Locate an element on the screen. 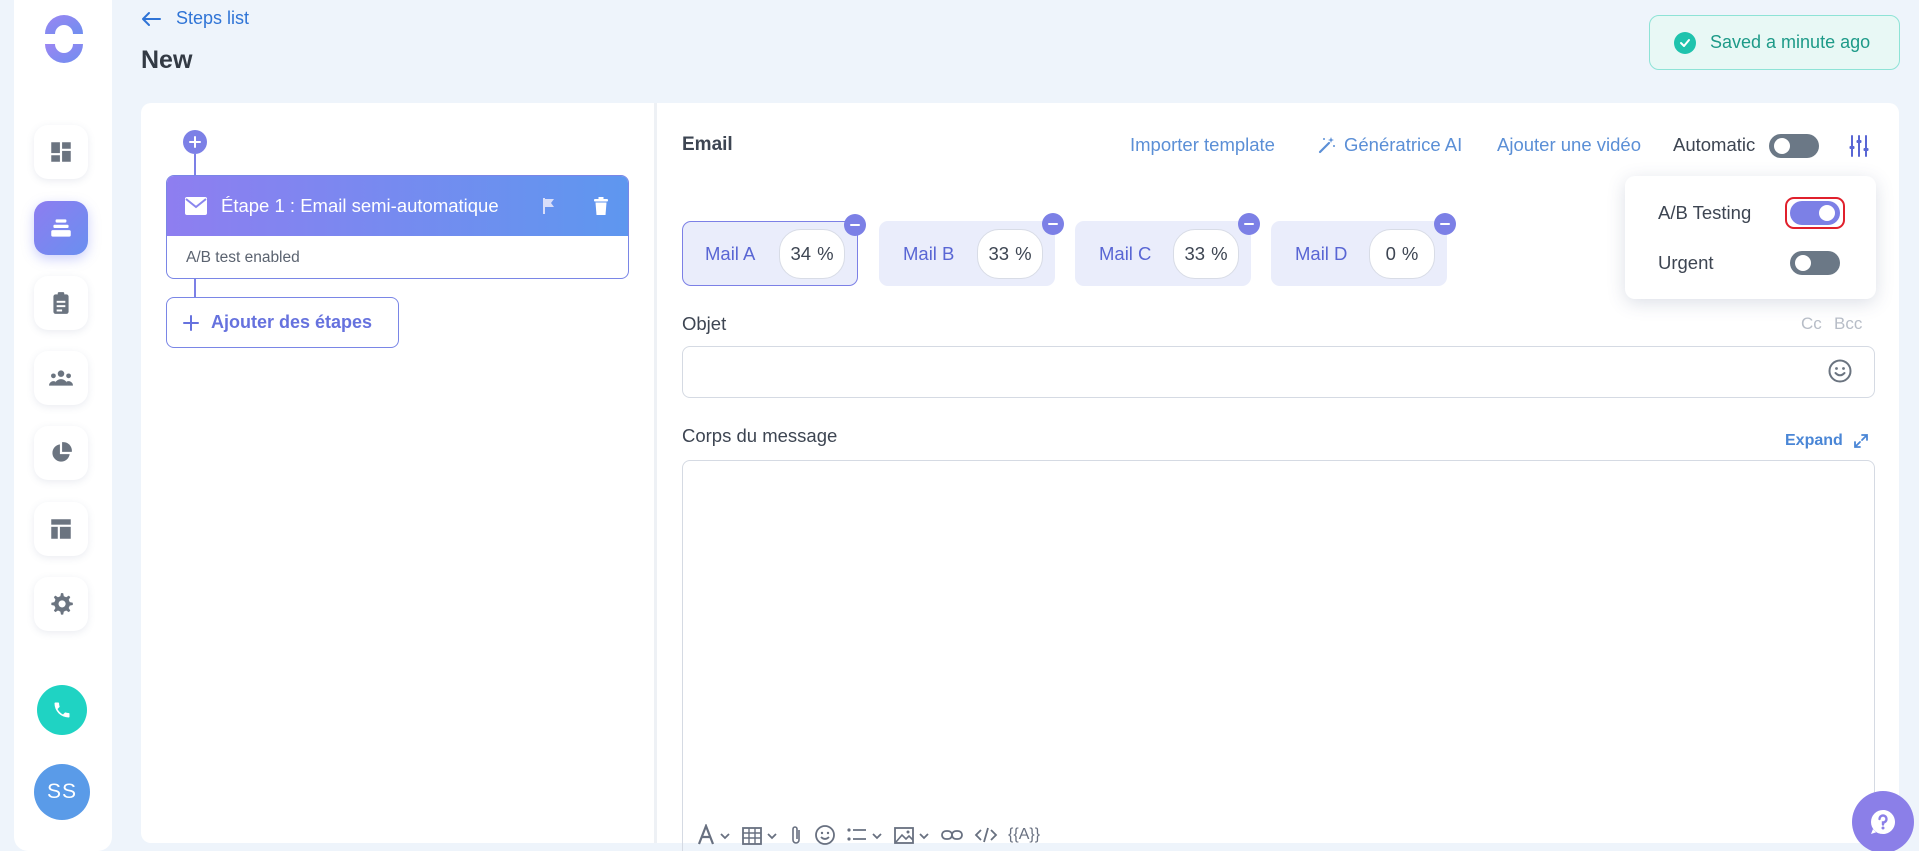 Image resolution: width=1919 pixels, height=851 pixels. code-icon is located at coordinates (986, 835).